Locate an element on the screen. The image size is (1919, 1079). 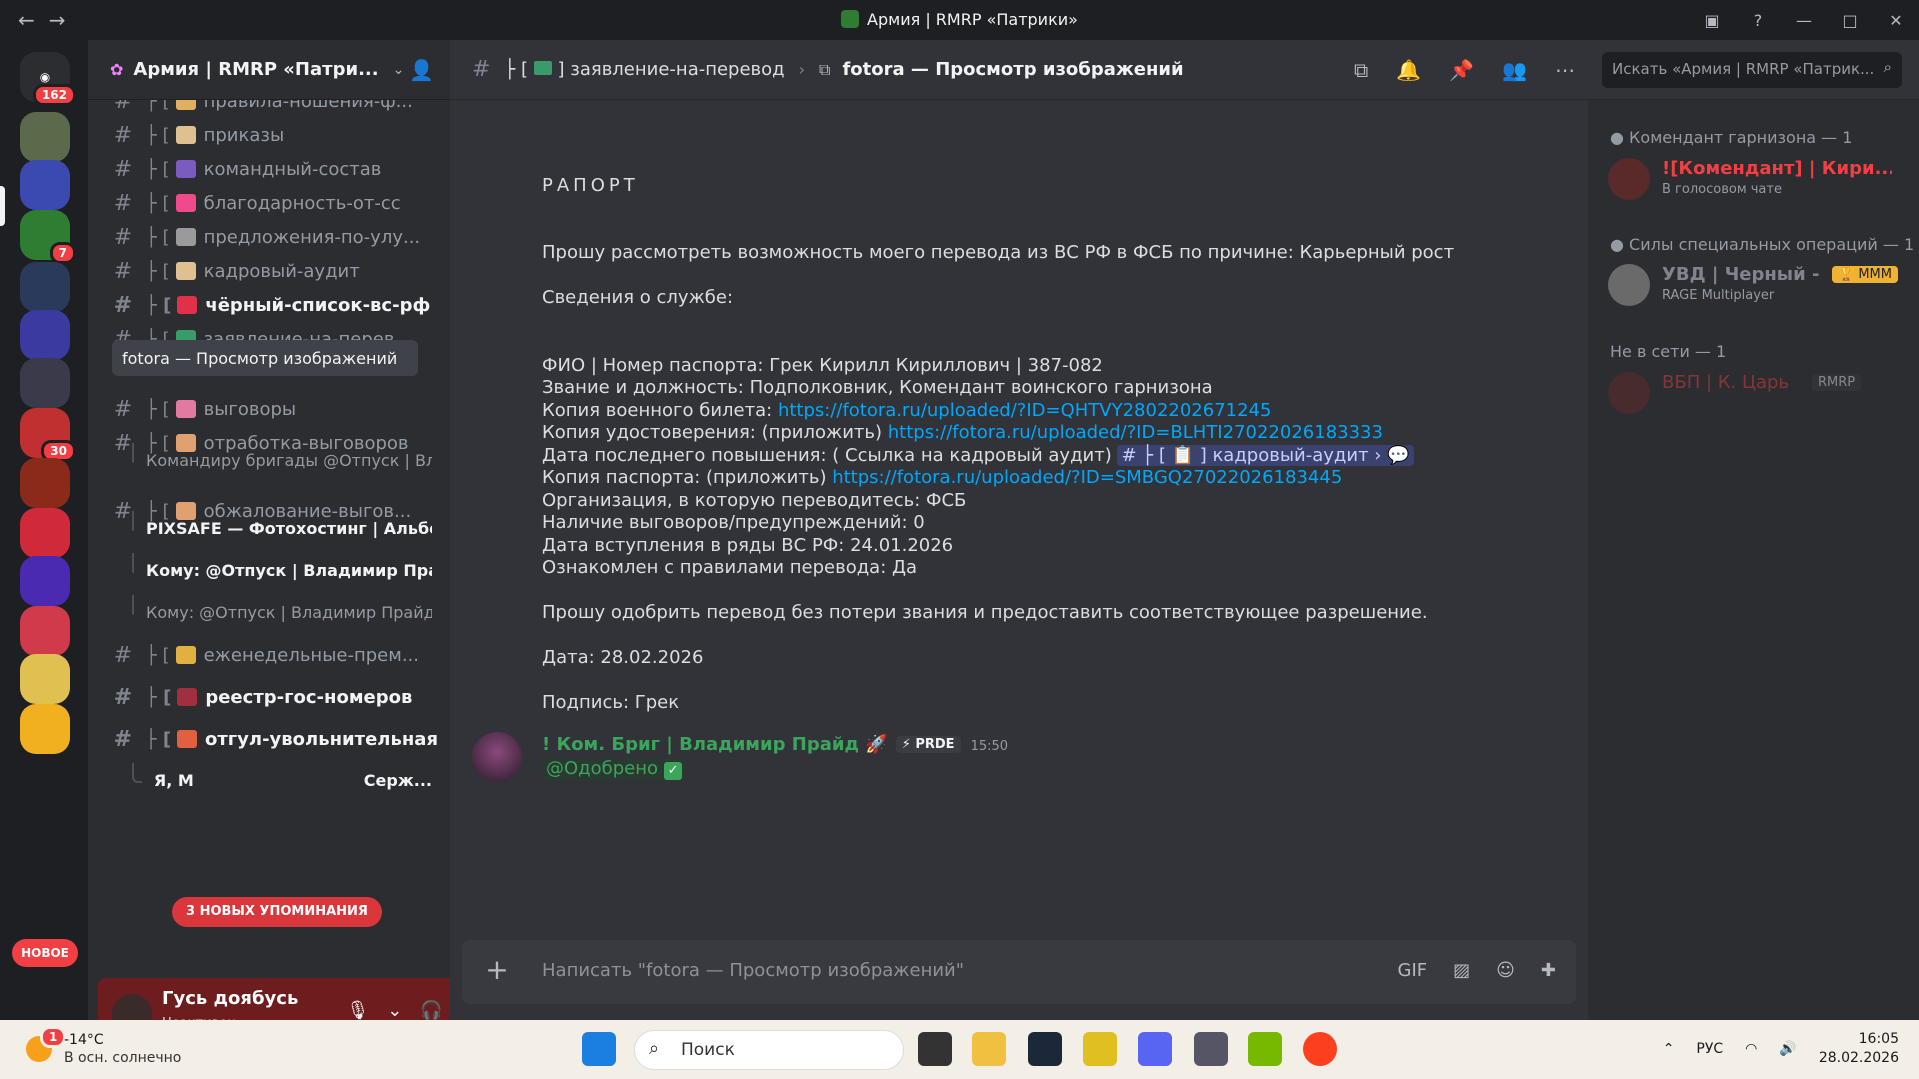
maximize-button: □ is located at coordinates (1850, 20).